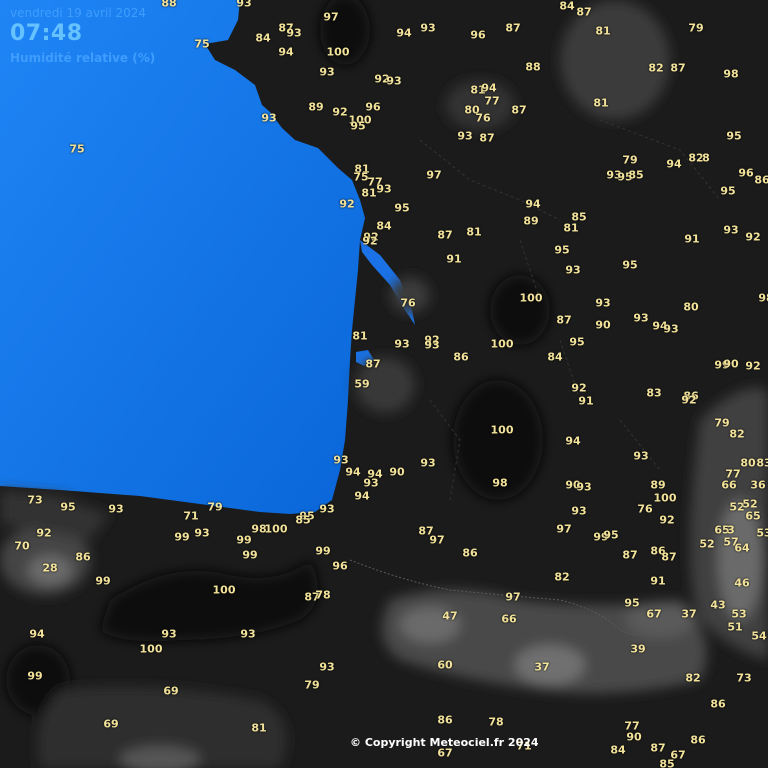 This screenshot has width=768, height=768. Describe the element at coordinates (718, 605) in the screenshot. I see `station-value: 43` at that location.